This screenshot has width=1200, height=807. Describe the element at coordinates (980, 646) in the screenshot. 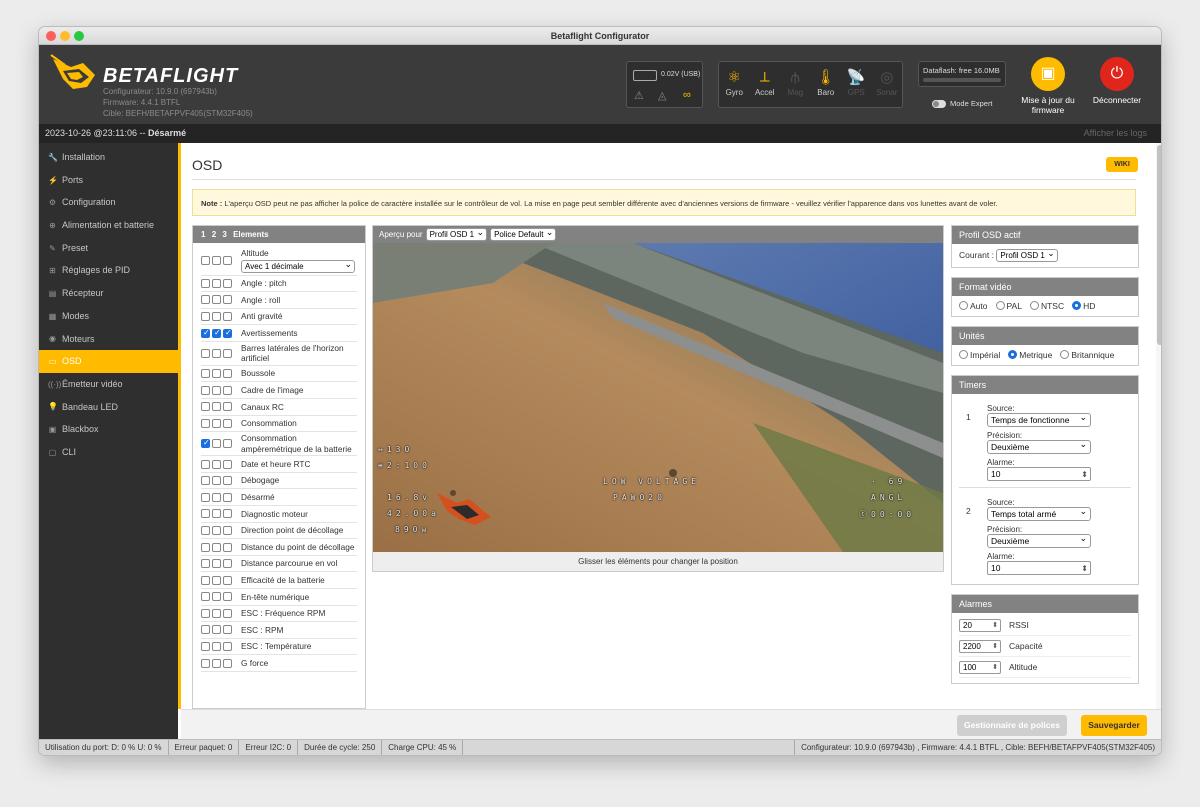

I see `alarm-capacity-input: 2200` at that location.